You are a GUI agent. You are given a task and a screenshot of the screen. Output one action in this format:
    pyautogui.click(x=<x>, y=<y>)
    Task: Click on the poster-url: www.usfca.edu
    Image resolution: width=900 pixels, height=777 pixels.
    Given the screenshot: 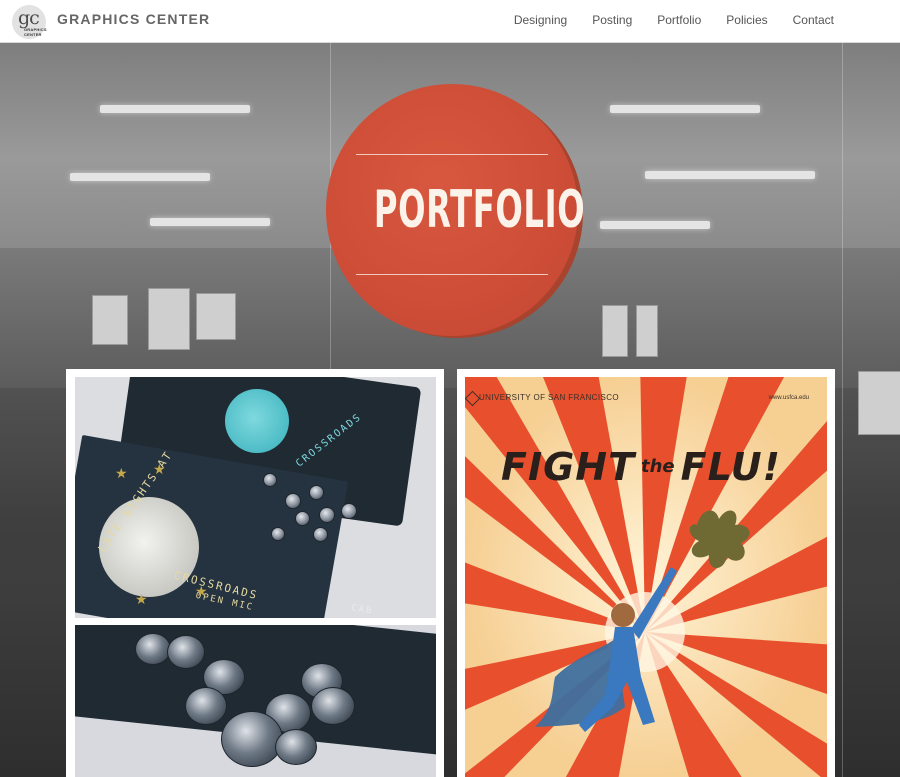 What is the action you would take?
    pyautogui.click(x=788, y=398)
    